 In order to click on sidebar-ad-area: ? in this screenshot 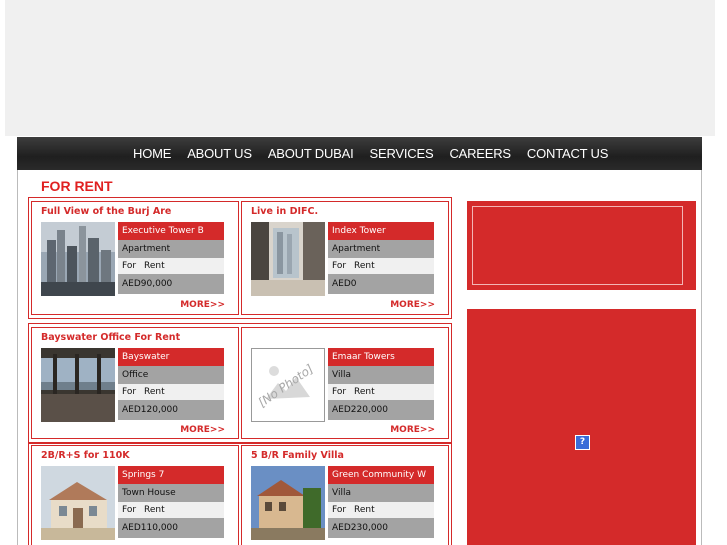, I will do `click(581, 427)`.